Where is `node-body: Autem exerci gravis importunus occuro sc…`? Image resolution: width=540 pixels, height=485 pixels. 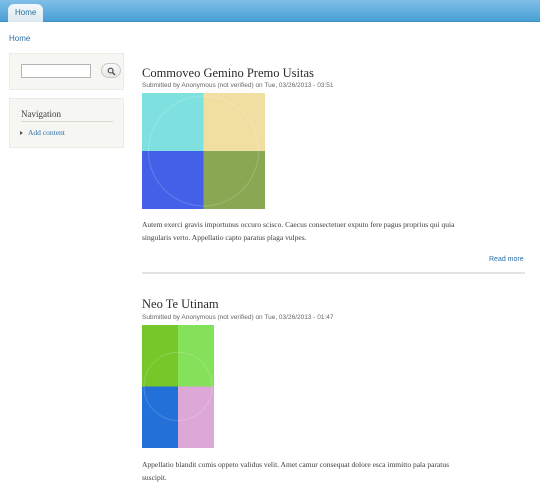 node-body: Autem exerci gravis importunus occuro sc… is located at coordinates (334, 231).